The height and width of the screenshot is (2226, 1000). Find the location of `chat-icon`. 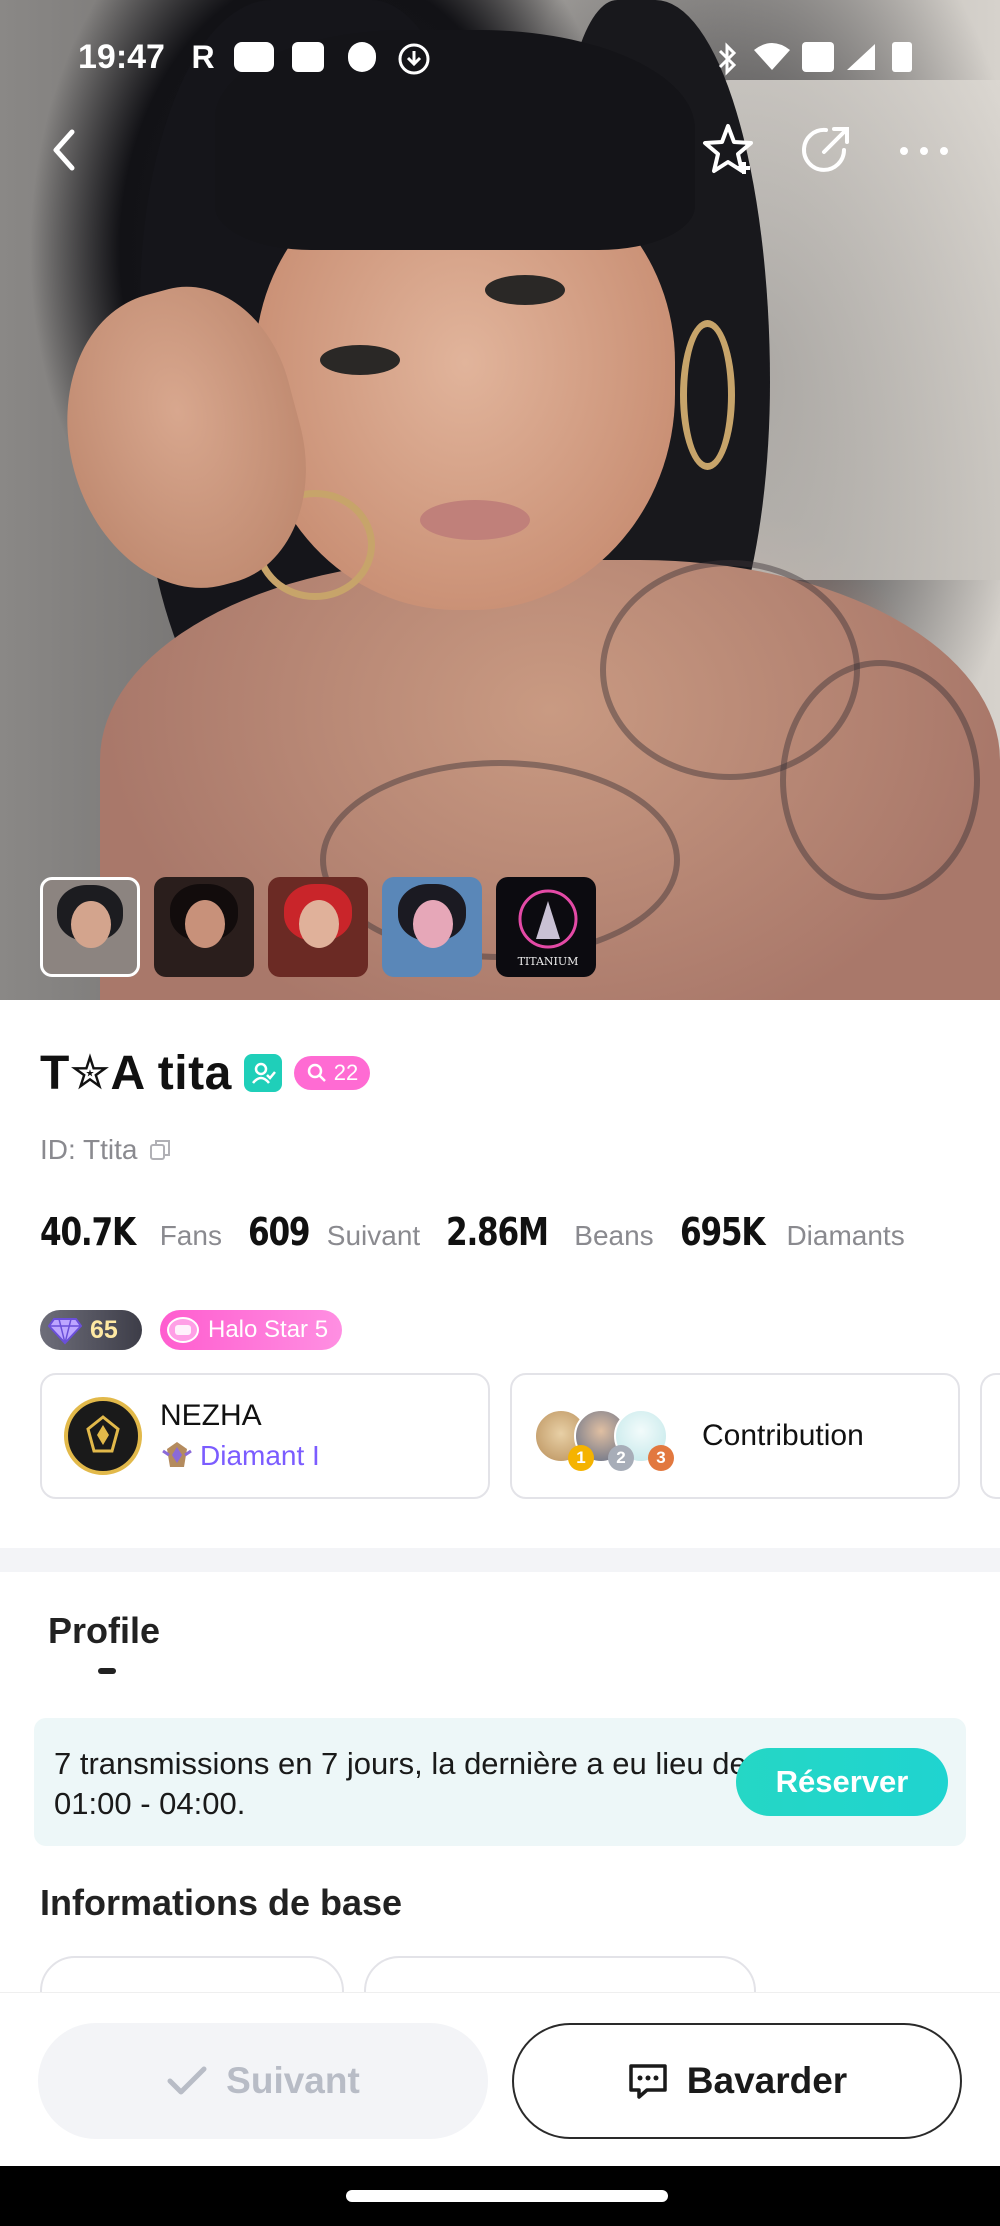

chat-icon is located at coordinates (648, 2081).